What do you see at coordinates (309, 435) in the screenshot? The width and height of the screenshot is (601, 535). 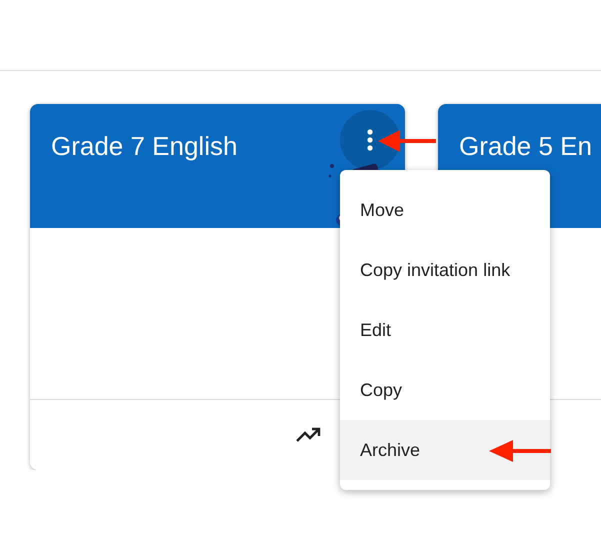 I see `trending-up-icon` at bounding box center [309, 435].